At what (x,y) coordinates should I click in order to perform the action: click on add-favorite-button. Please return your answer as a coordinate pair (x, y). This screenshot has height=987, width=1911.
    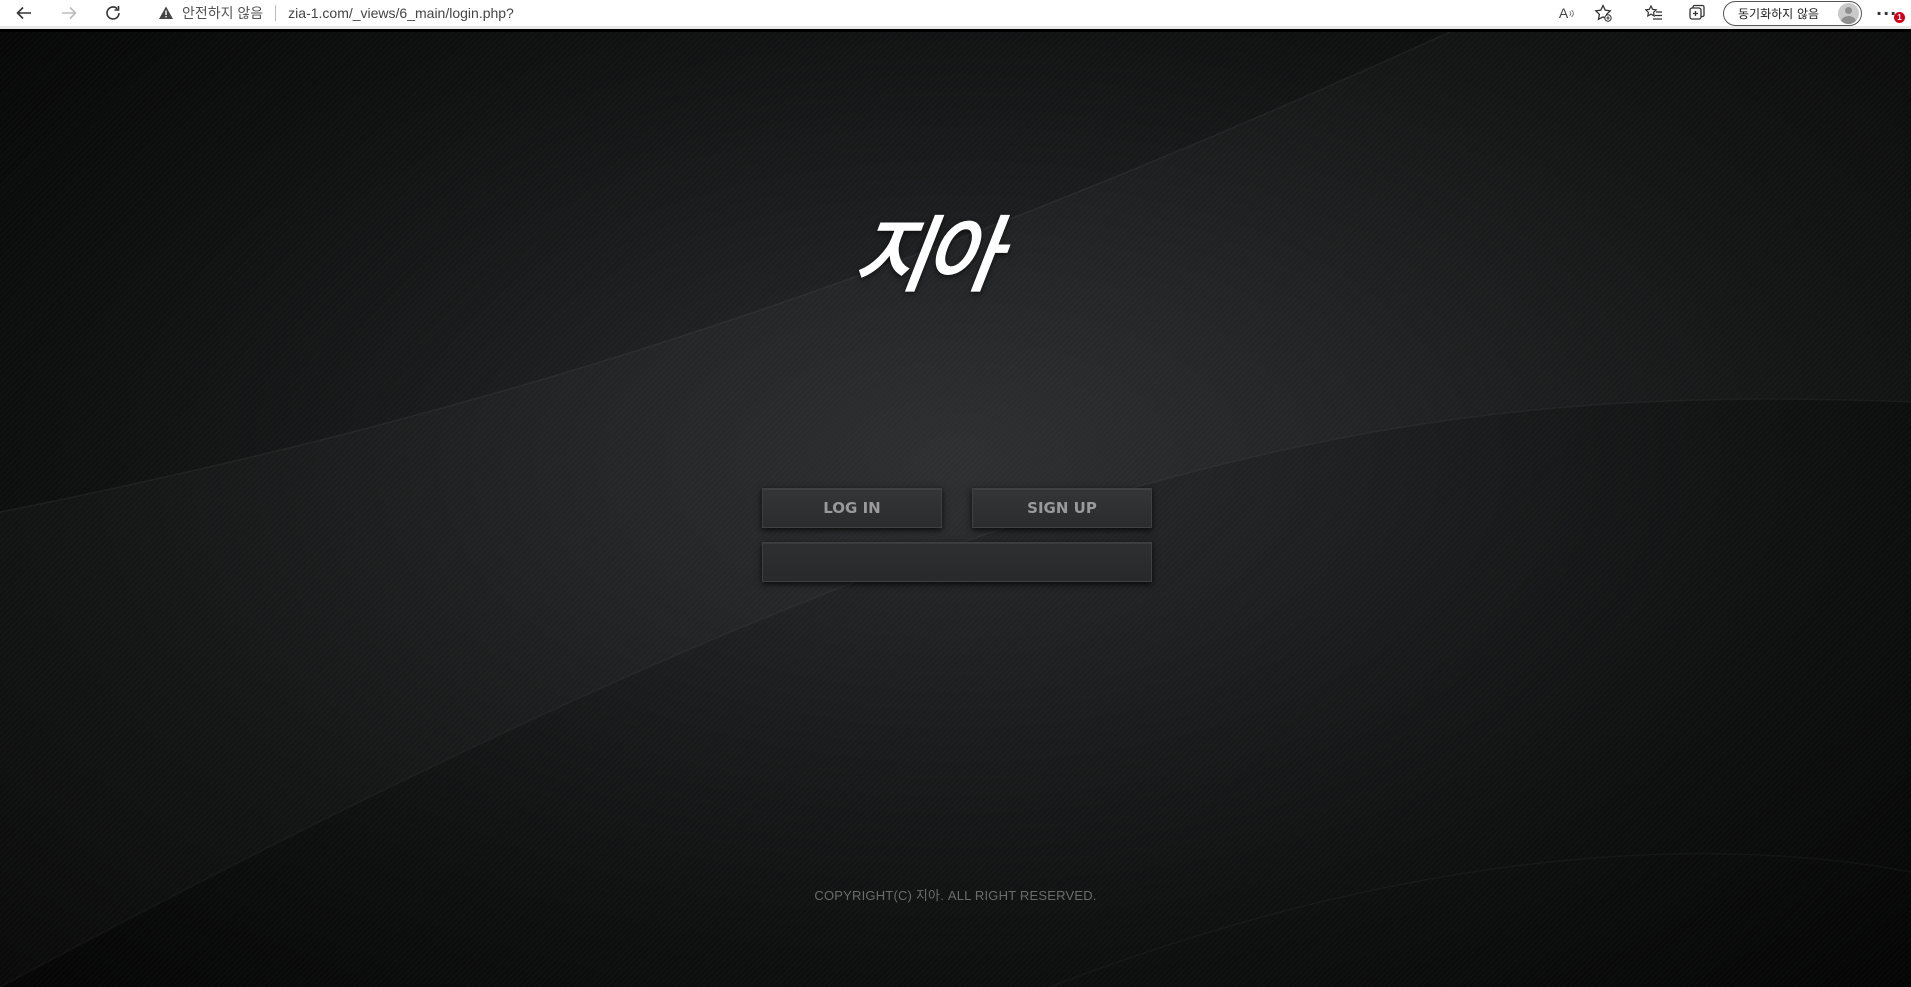
    Looking at the image, I should click on (1603, 13).